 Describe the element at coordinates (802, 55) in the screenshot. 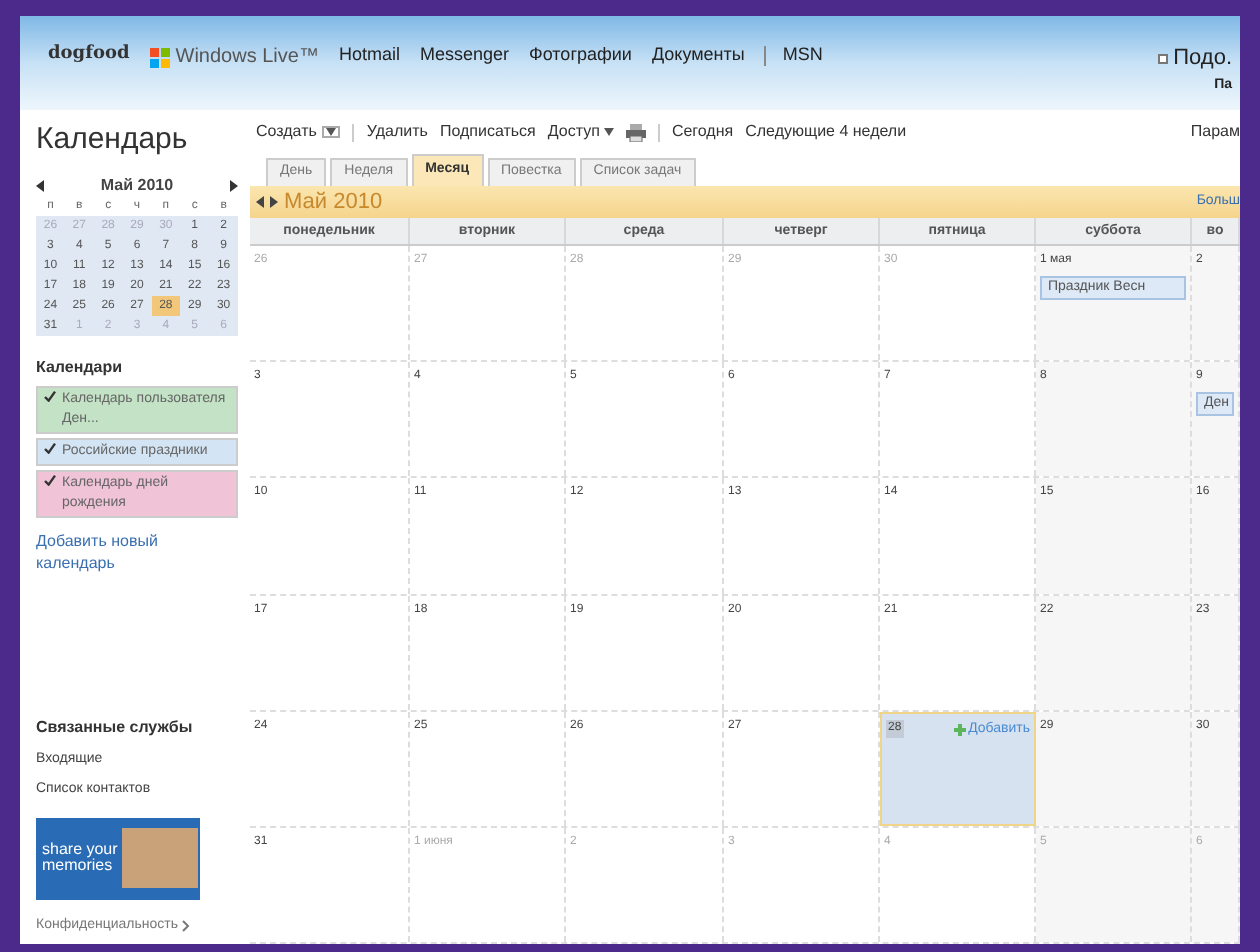

I see `nav-link: MSN` at that location.